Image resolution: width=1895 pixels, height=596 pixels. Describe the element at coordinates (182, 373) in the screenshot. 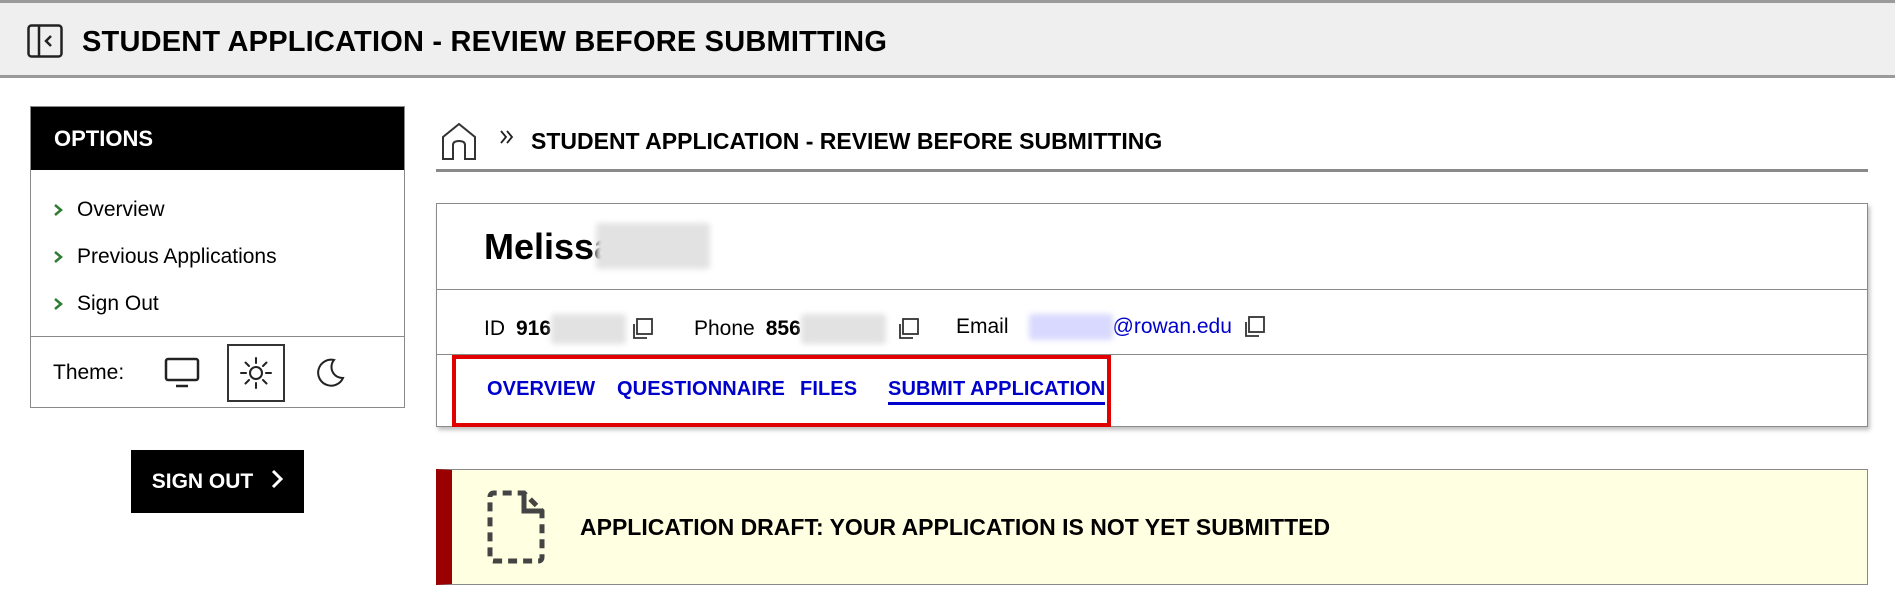

I see `monitor-icon` at that location.